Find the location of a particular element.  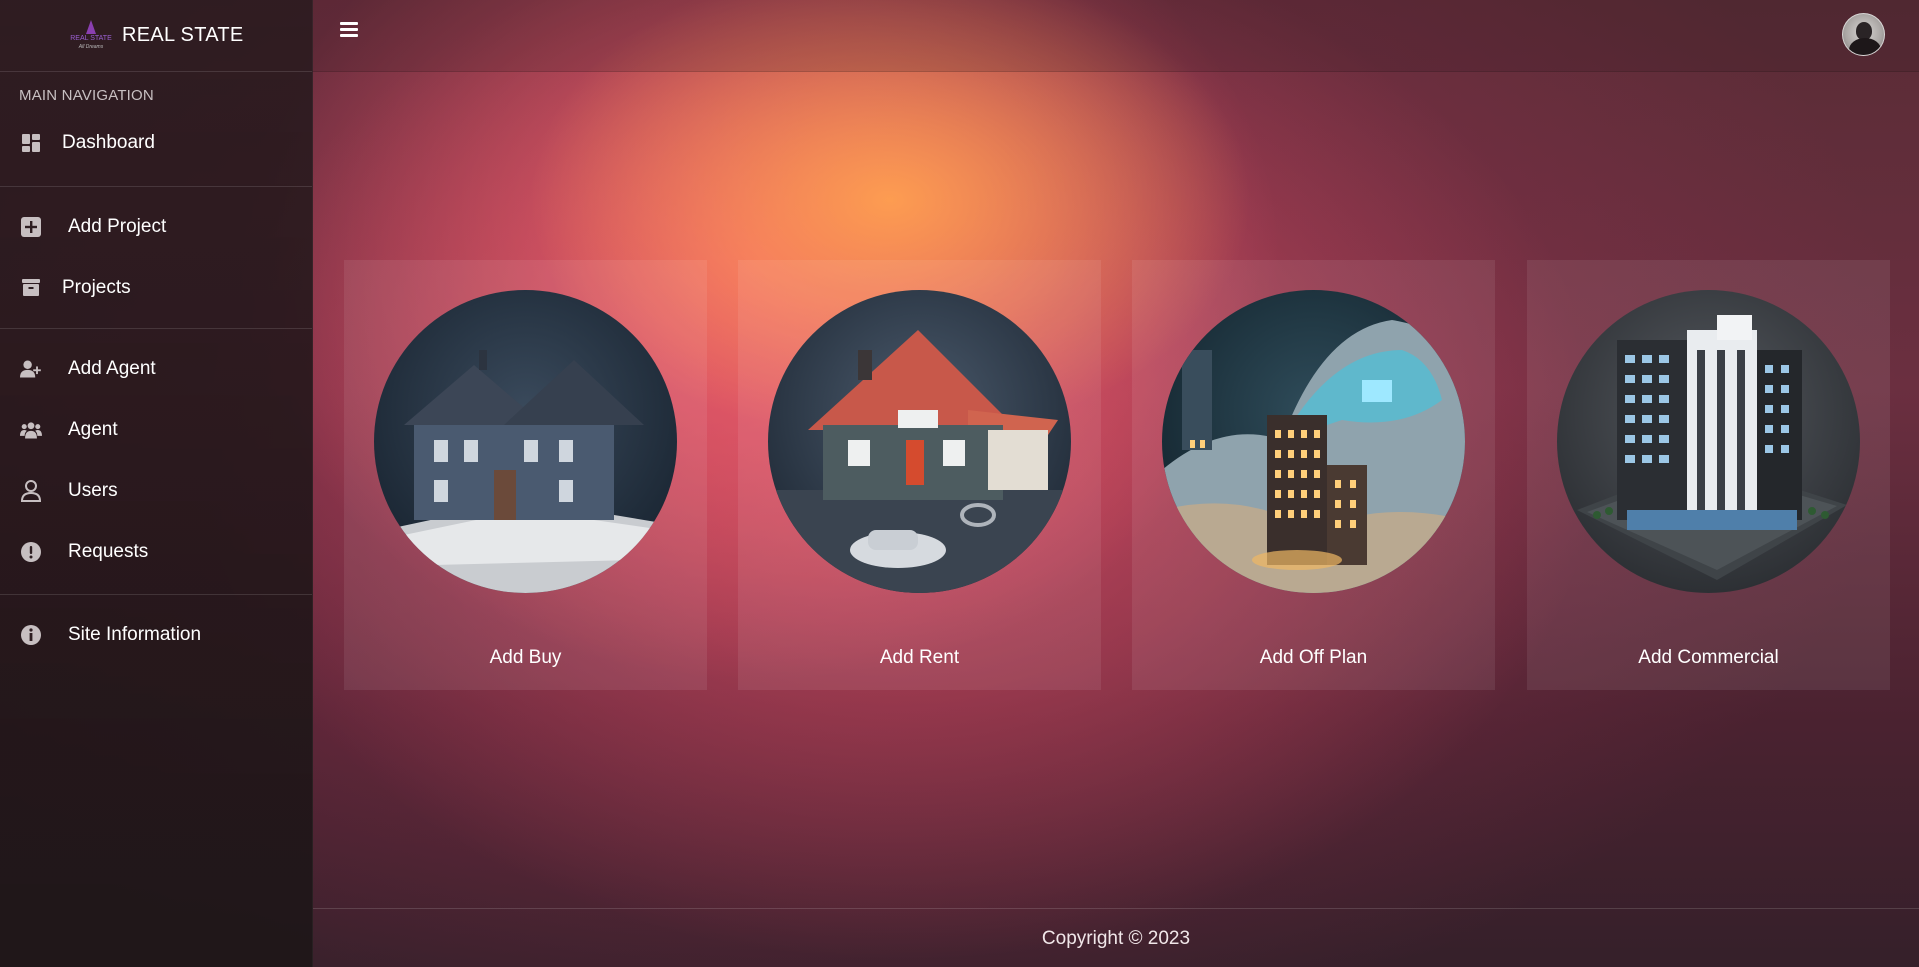

card-add-off-plan: Add Off Plan is located at coordinates (1313, 475).